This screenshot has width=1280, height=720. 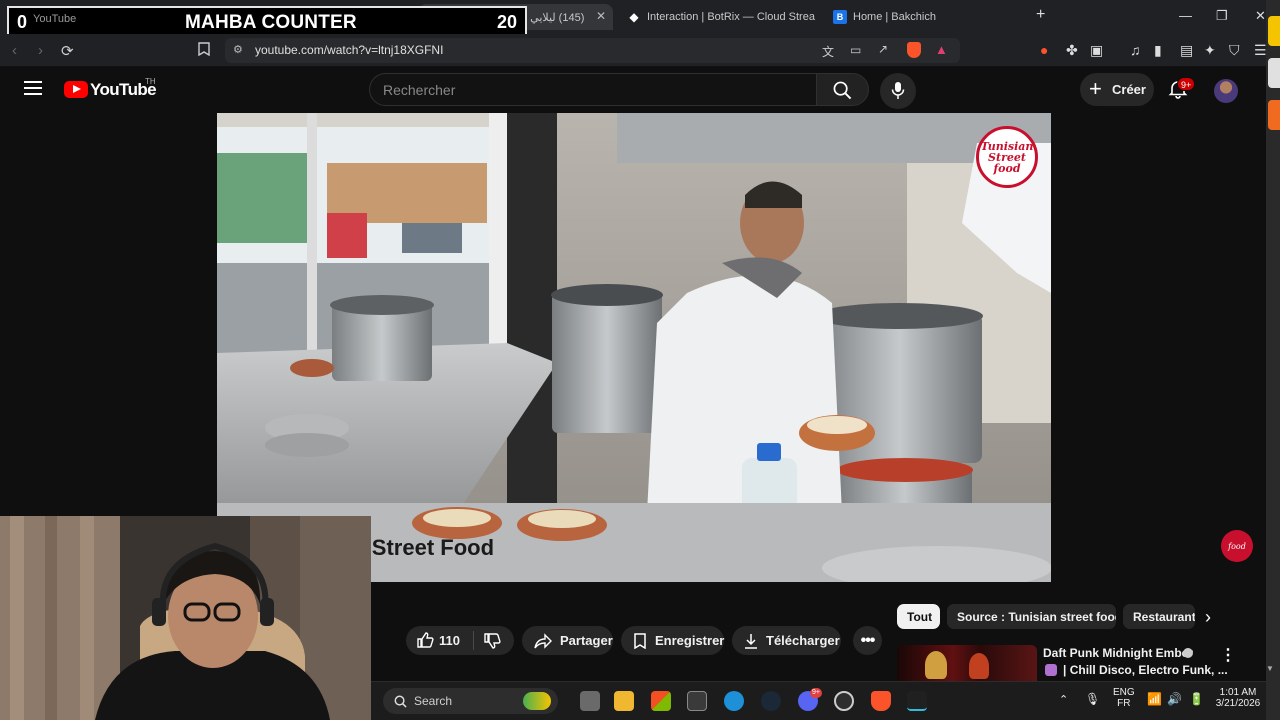 I want to click on reload-icon: ⟳, so click(x=67, y=51).